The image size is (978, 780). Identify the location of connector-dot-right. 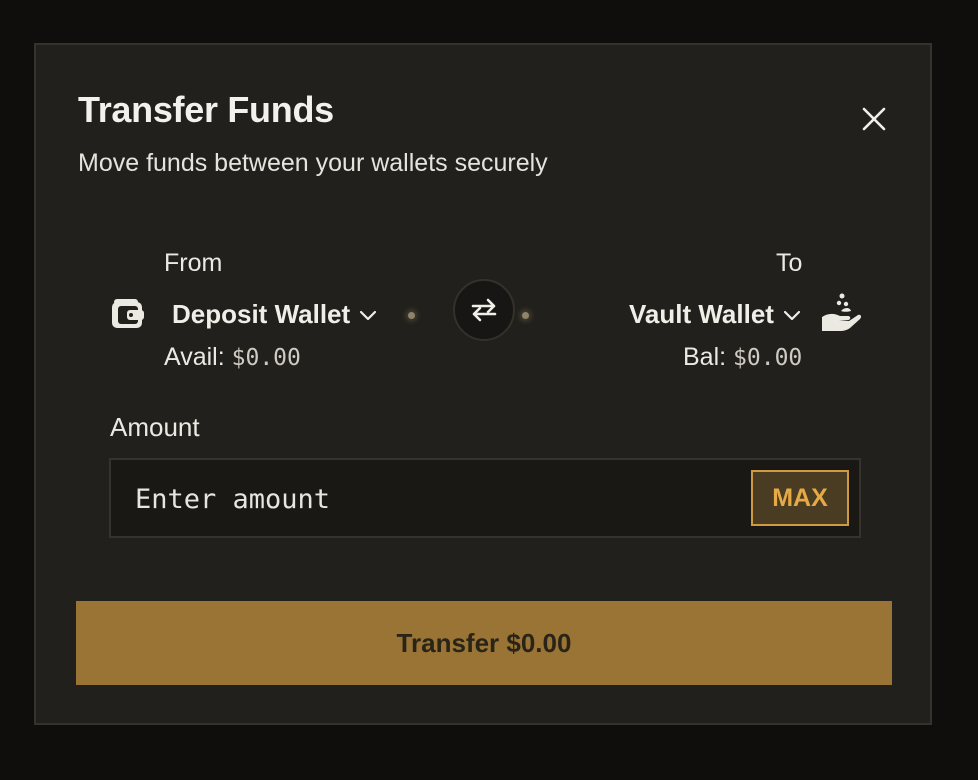
(525, 315).